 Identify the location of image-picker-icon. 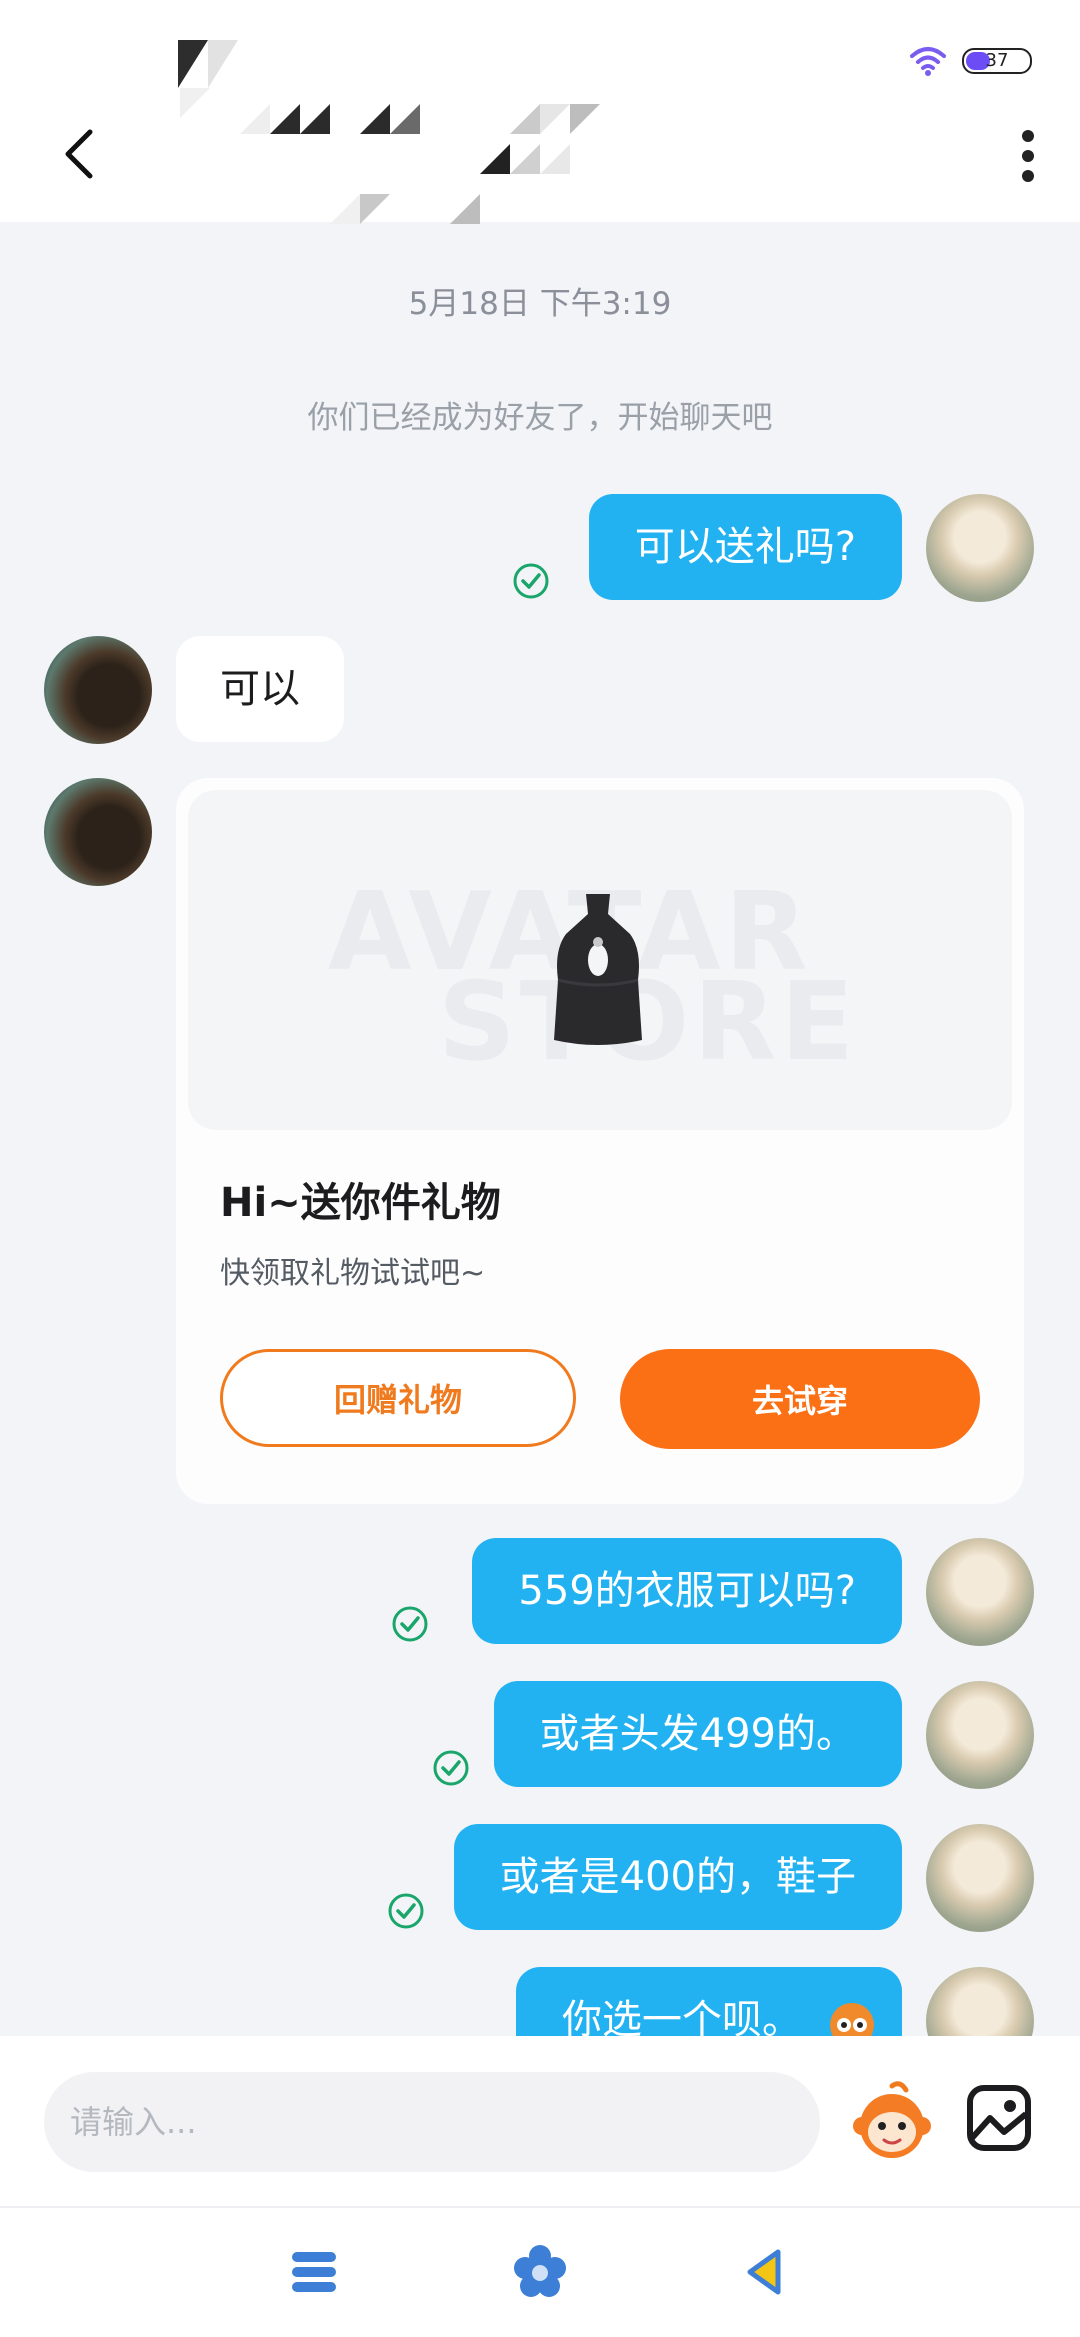
(999, 2118).